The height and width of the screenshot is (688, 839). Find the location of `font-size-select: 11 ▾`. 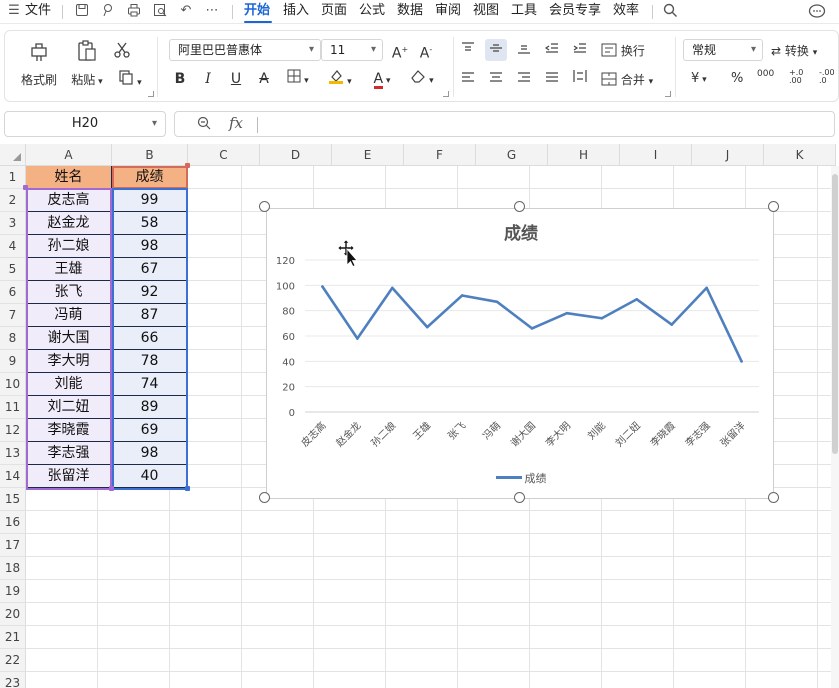

font-size-select: 11 ▾ is located at coordinates (352, 50).